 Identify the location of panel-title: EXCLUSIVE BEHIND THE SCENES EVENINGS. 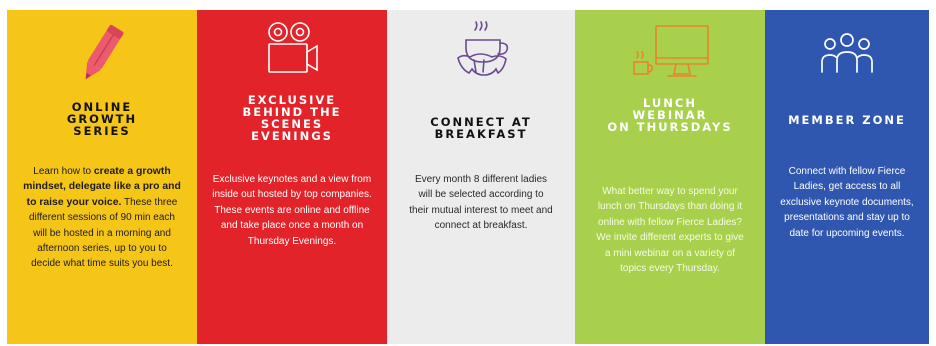
(292, 118).